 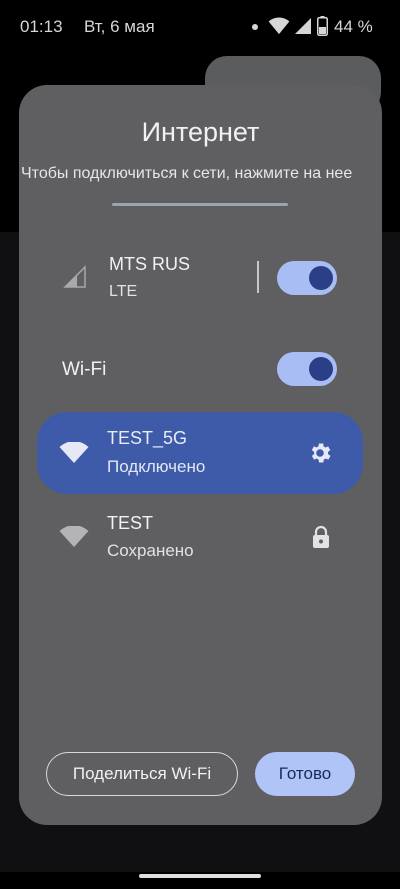 I want to click on notification-dot-icon, so click(x=255, y=27).